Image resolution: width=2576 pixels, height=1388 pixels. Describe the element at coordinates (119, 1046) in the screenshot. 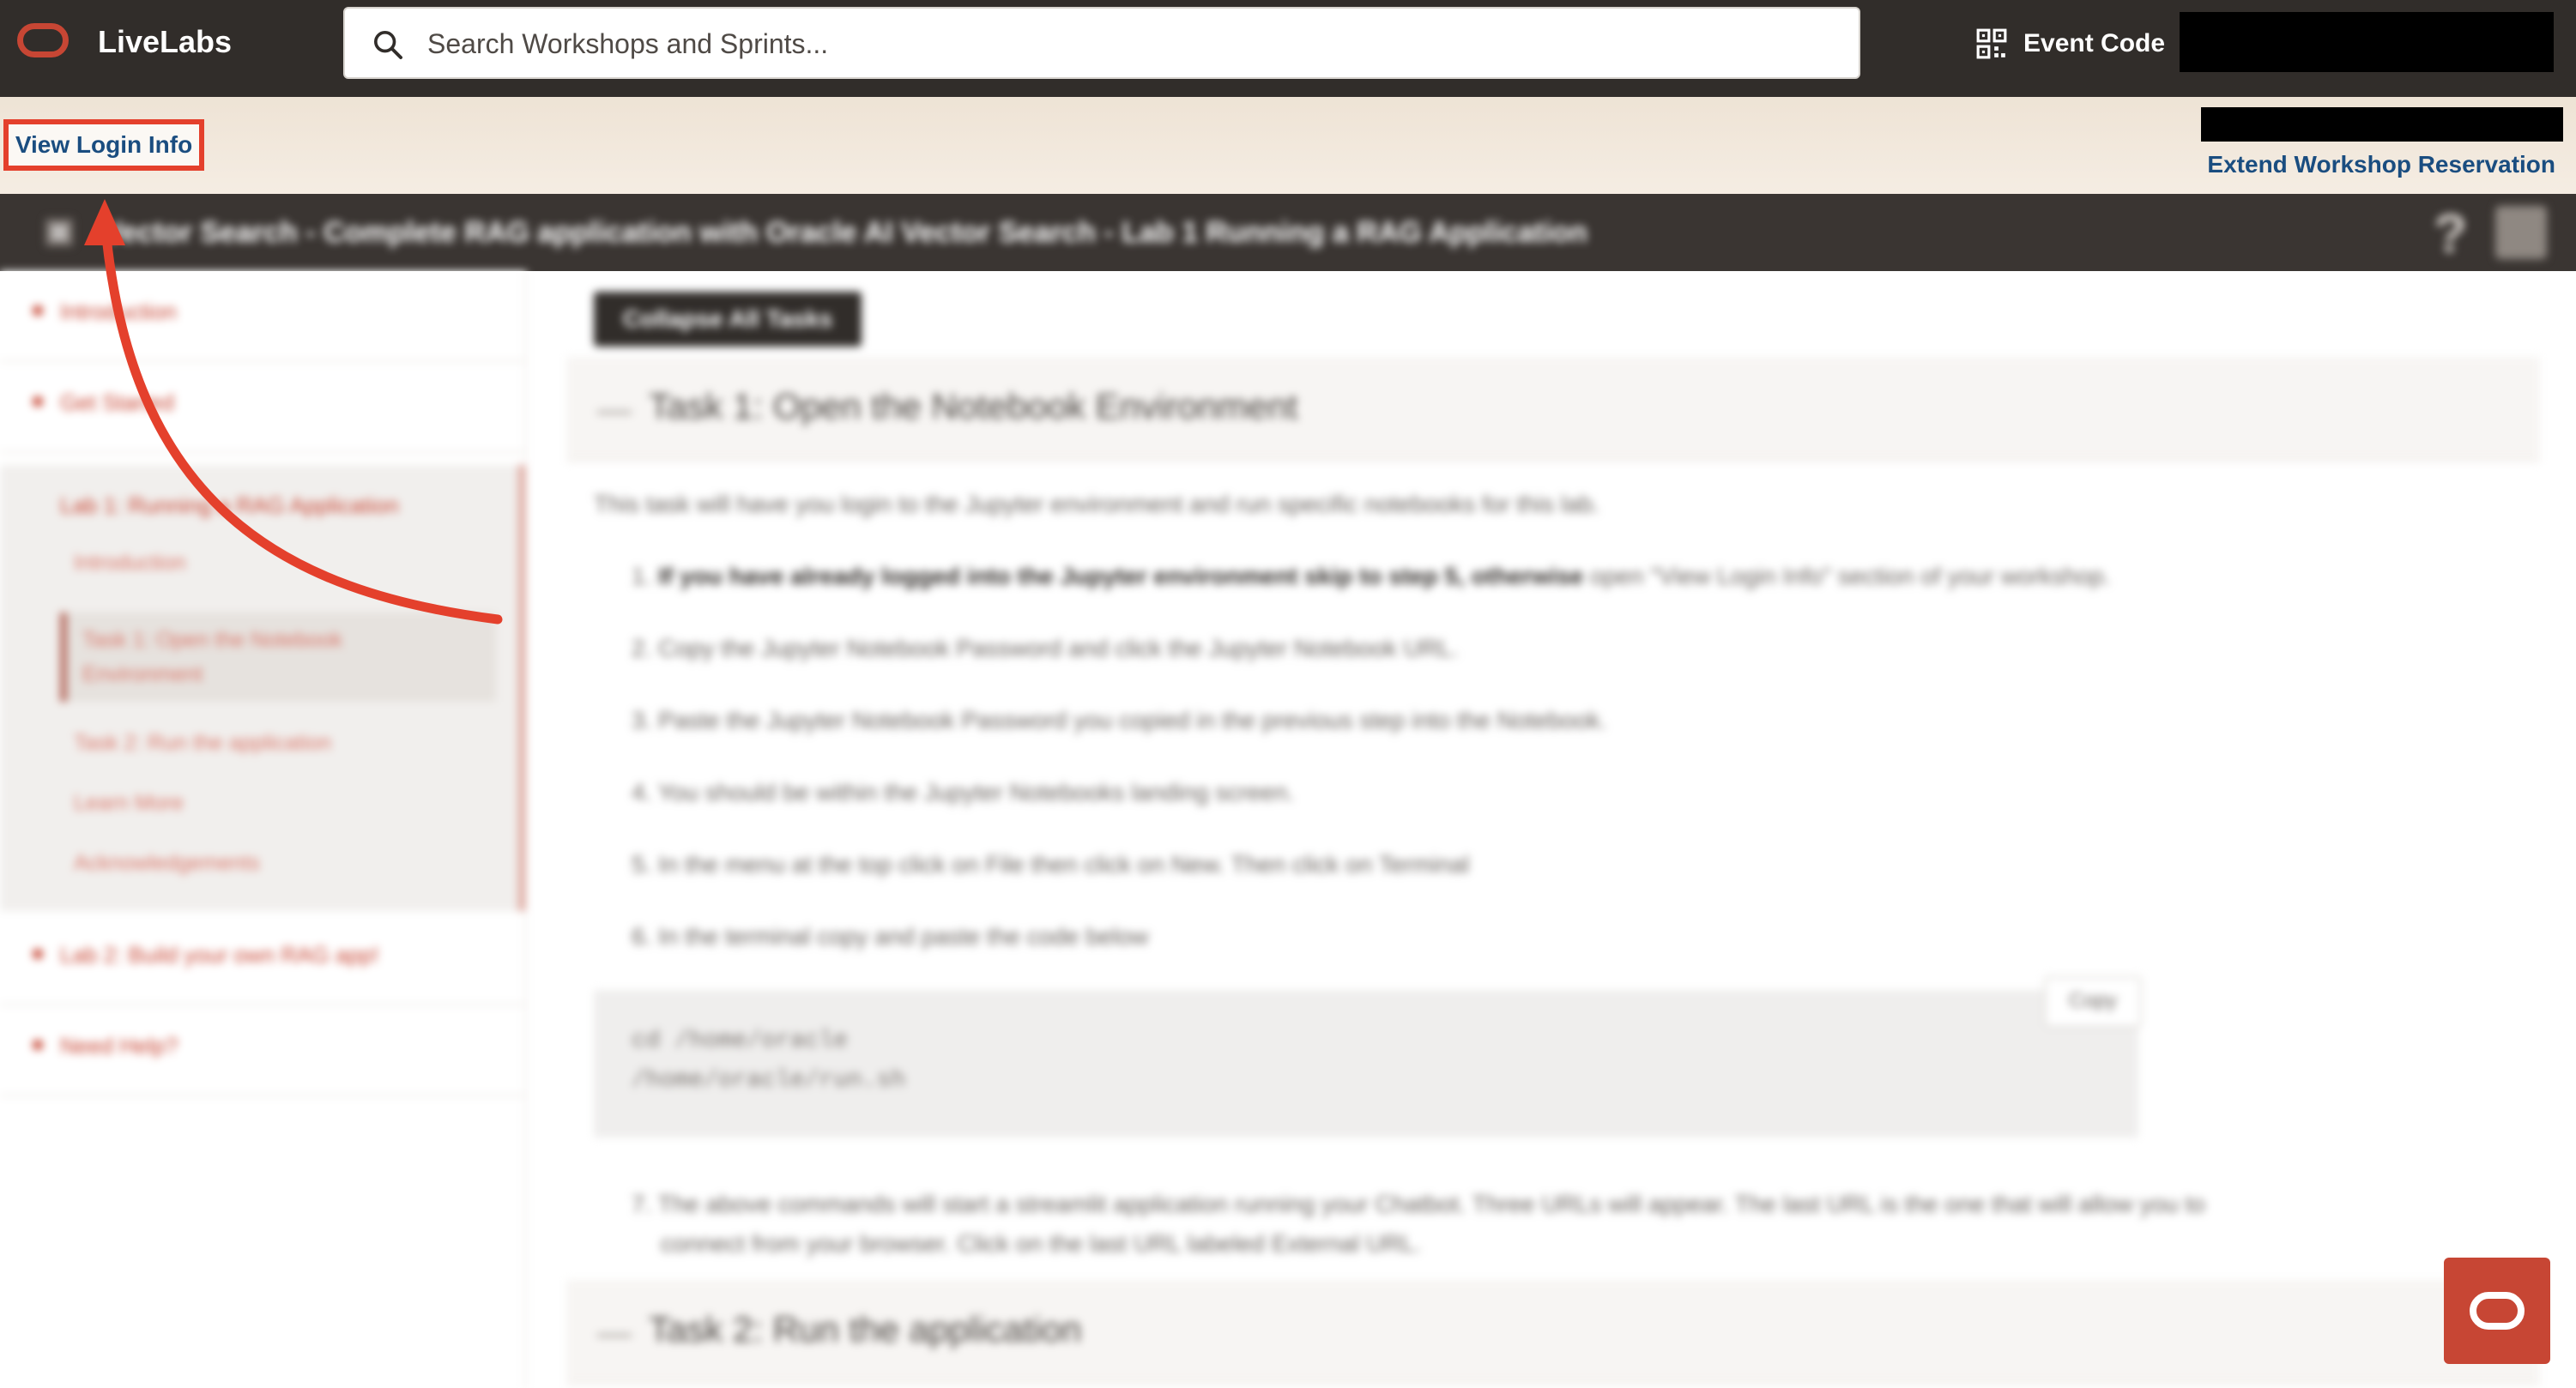

I see `sidebar-item-label: Need Help?` at that location.